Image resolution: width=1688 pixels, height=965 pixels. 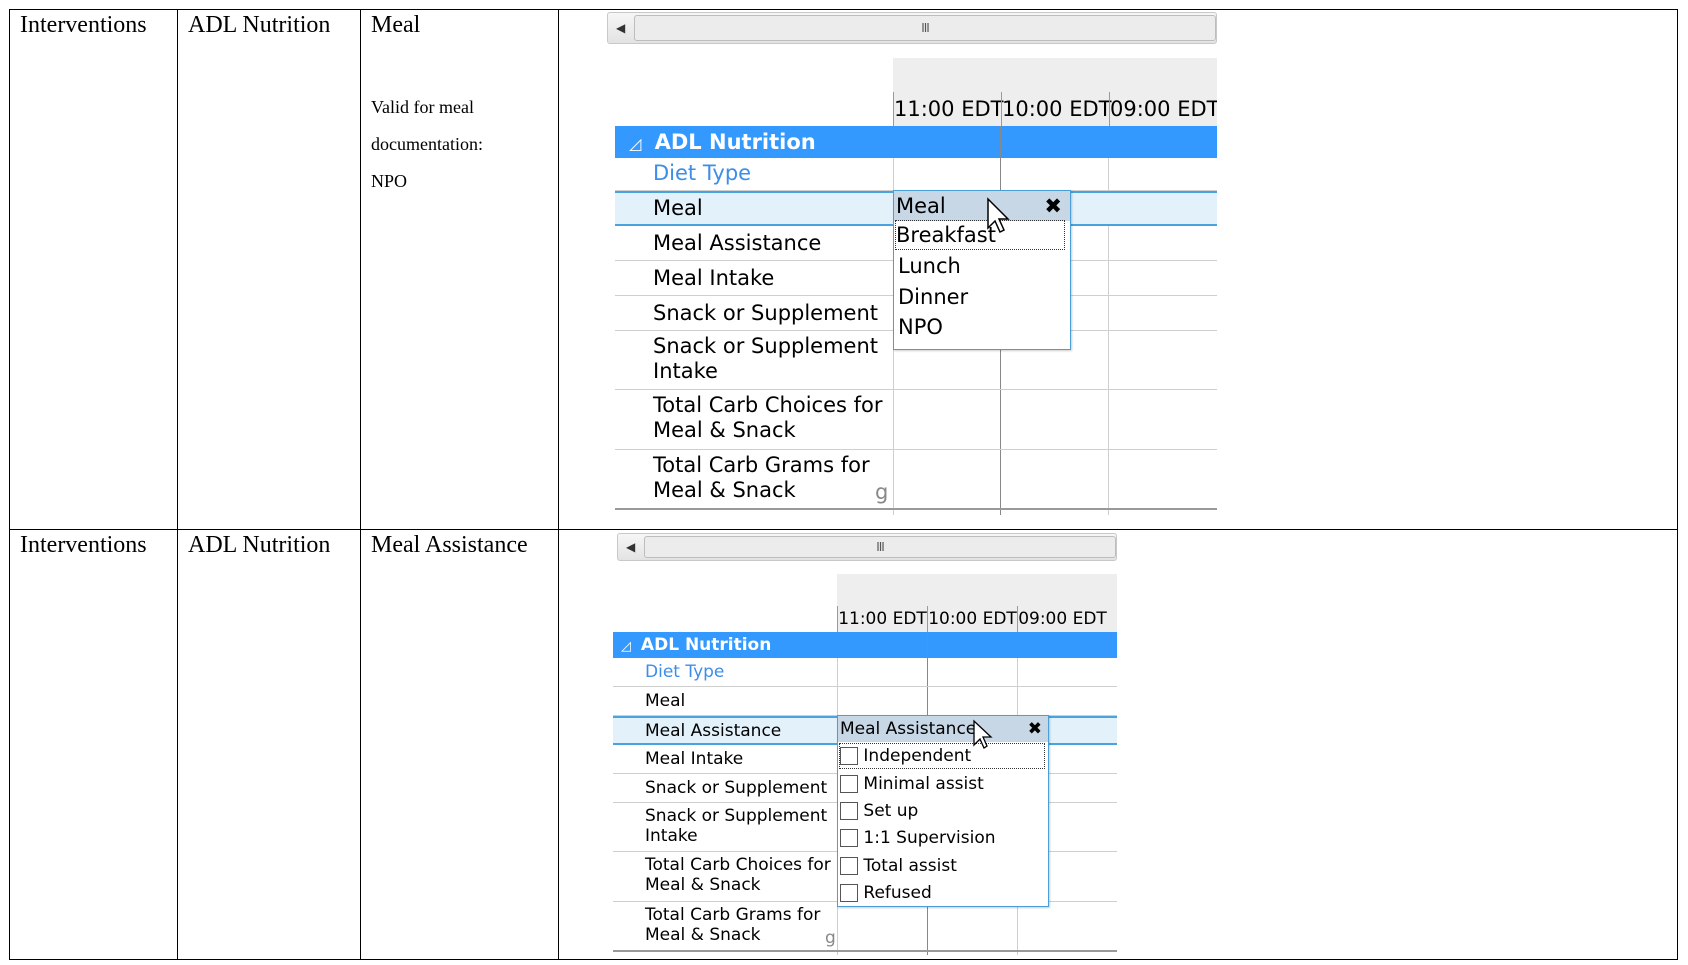 I want to click on option-label: Set up, so click(x=891, y=811).